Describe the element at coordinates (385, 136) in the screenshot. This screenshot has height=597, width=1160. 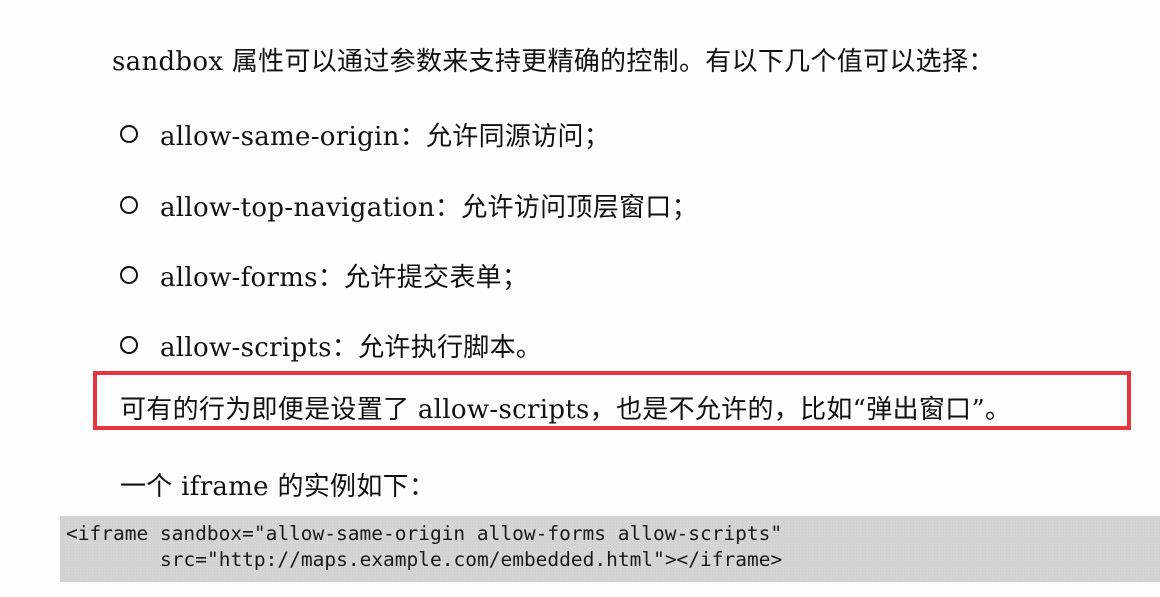
I see `option-text: allow-same-origin：允许同源访问；` at that location.